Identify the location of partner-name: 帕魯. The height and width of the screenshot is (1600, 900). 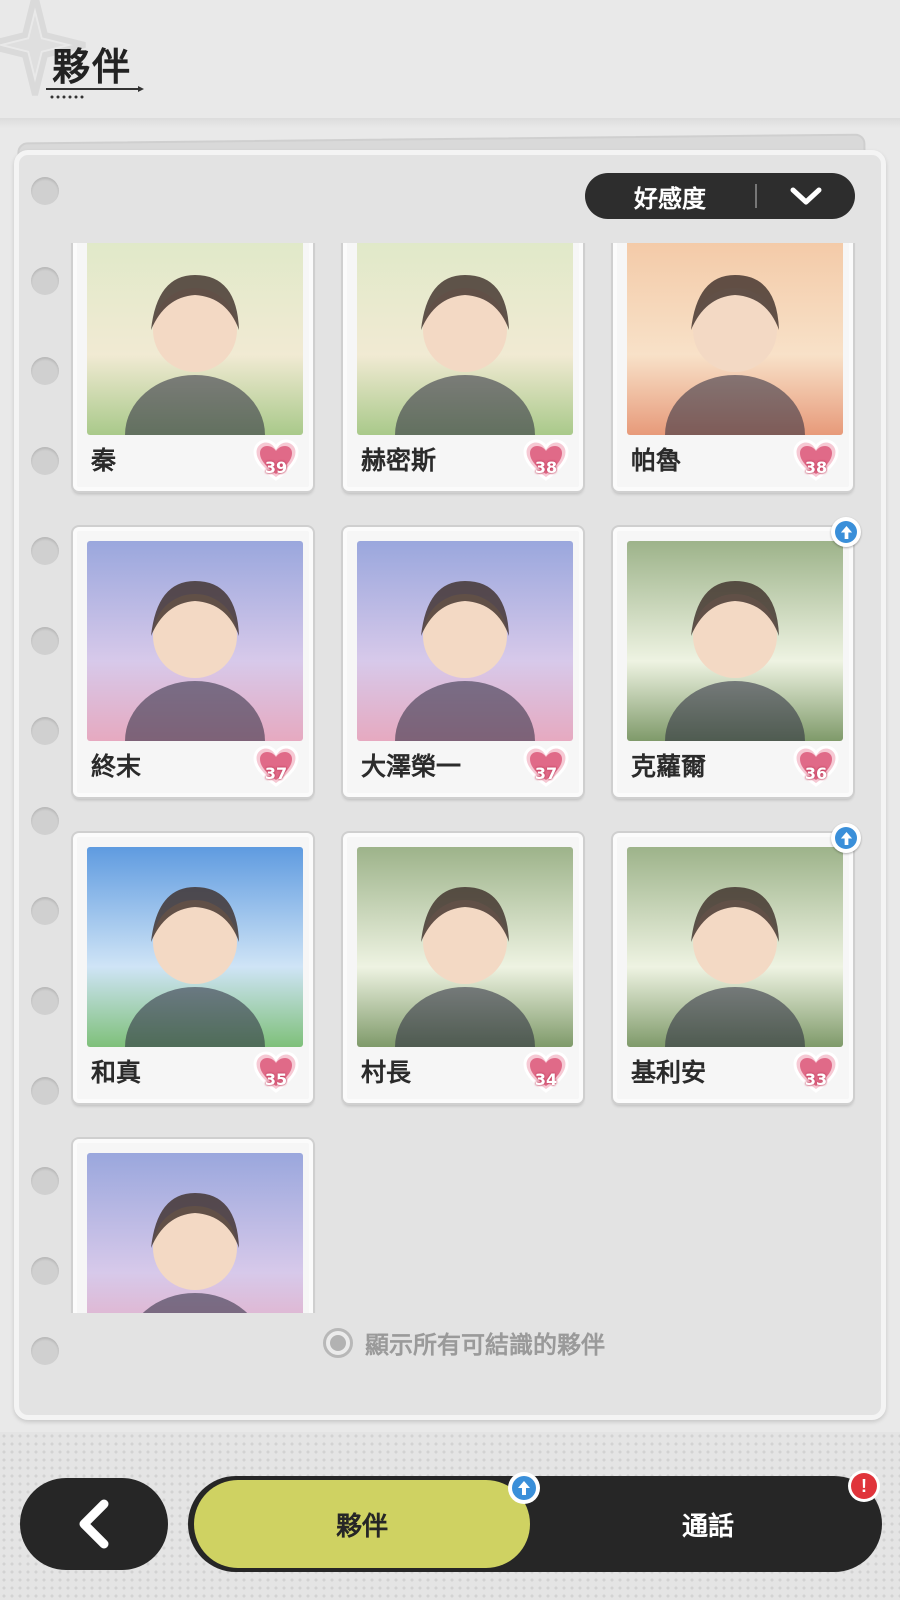
(656, 460).